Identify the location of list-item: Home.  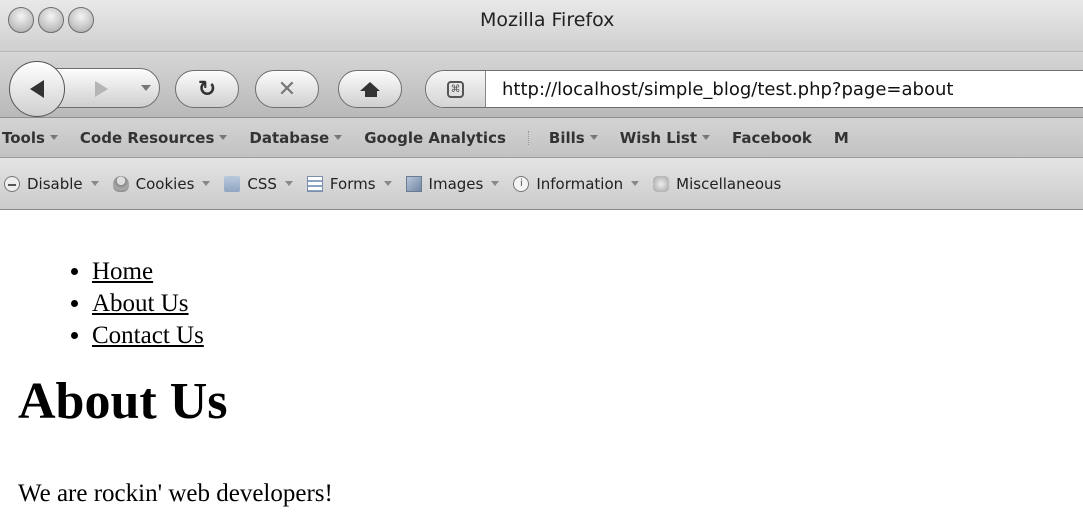
(148, 272).